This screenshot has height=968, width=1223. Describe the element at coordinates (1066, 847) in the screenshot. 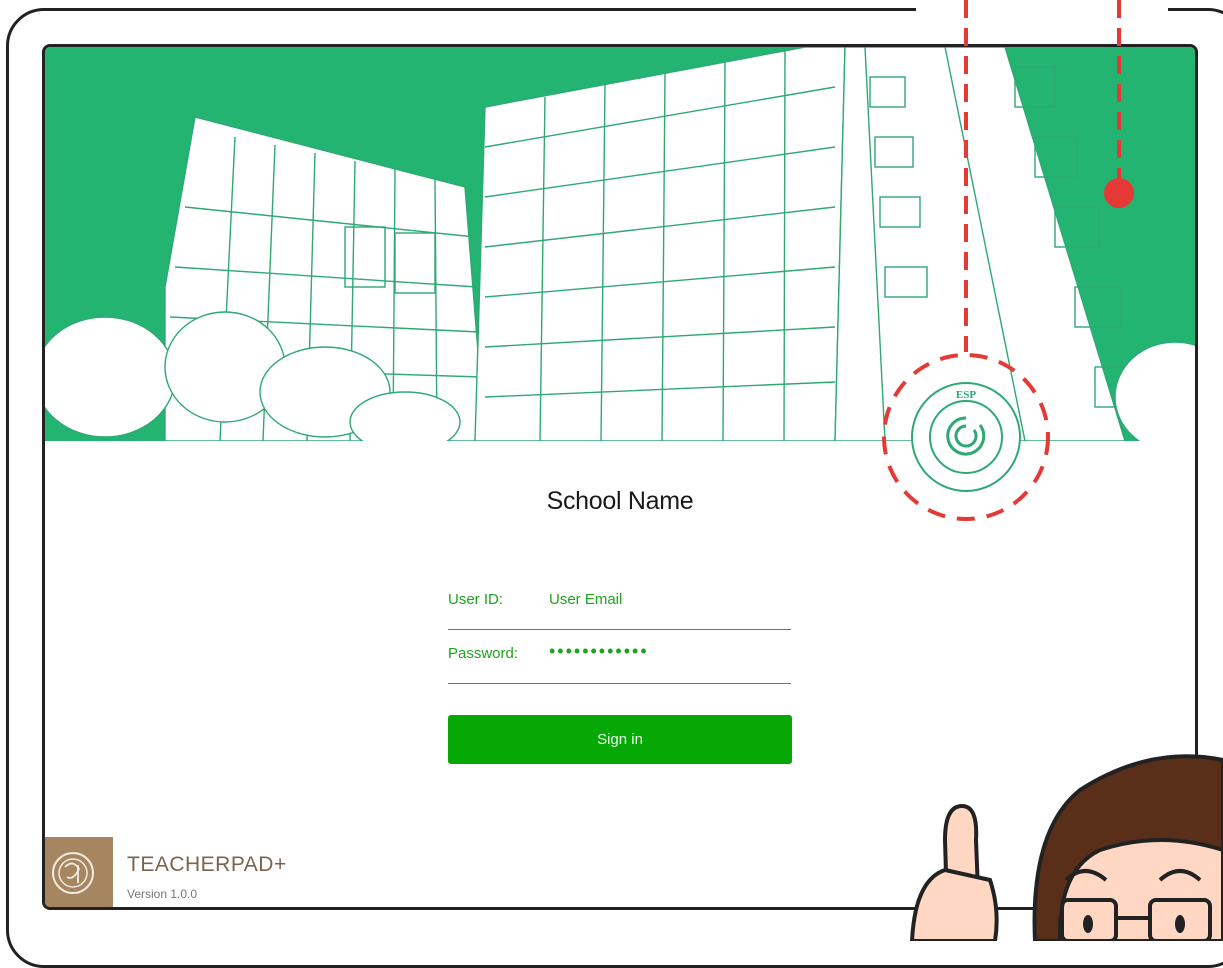

I see `teacher-cartoon` at that location.